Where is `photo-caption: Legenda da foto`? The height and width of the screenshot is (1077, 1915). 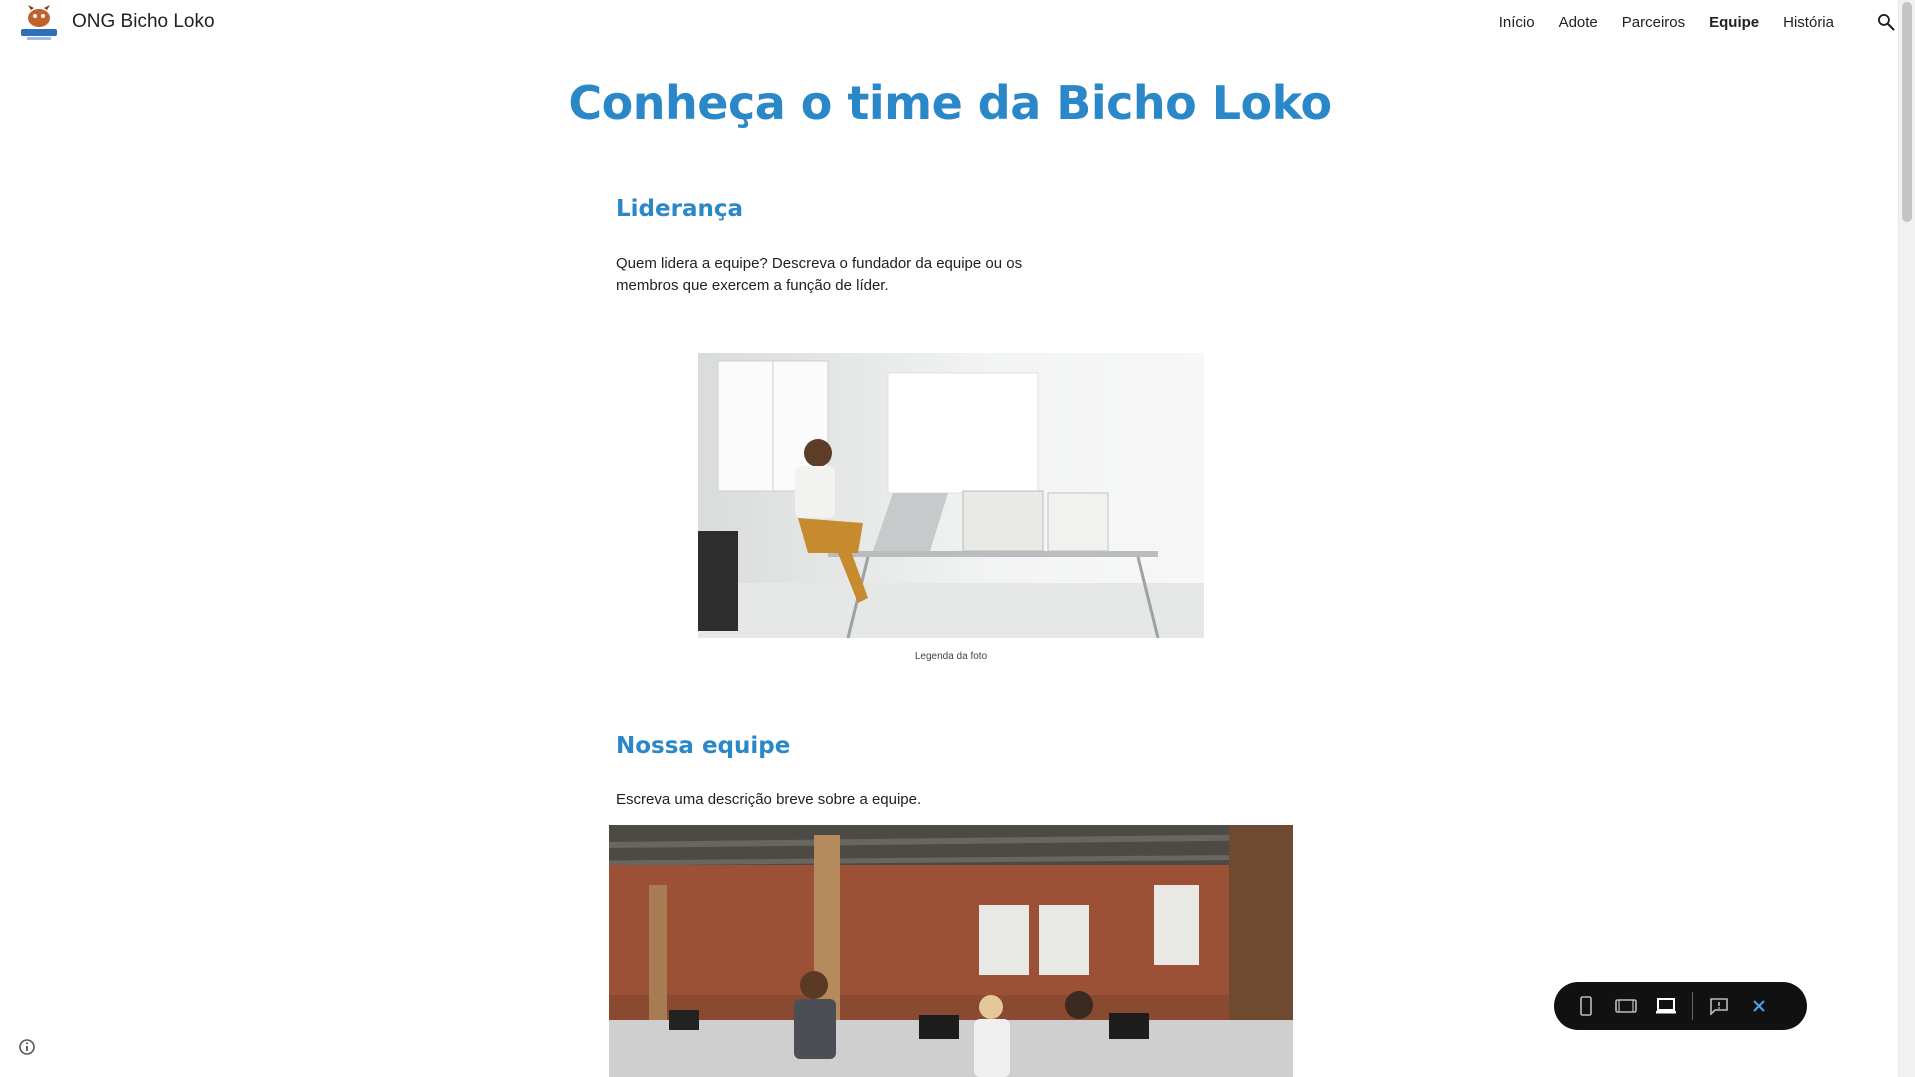
photo-caption: Legenda da foto is located at coordinates (951, 656).